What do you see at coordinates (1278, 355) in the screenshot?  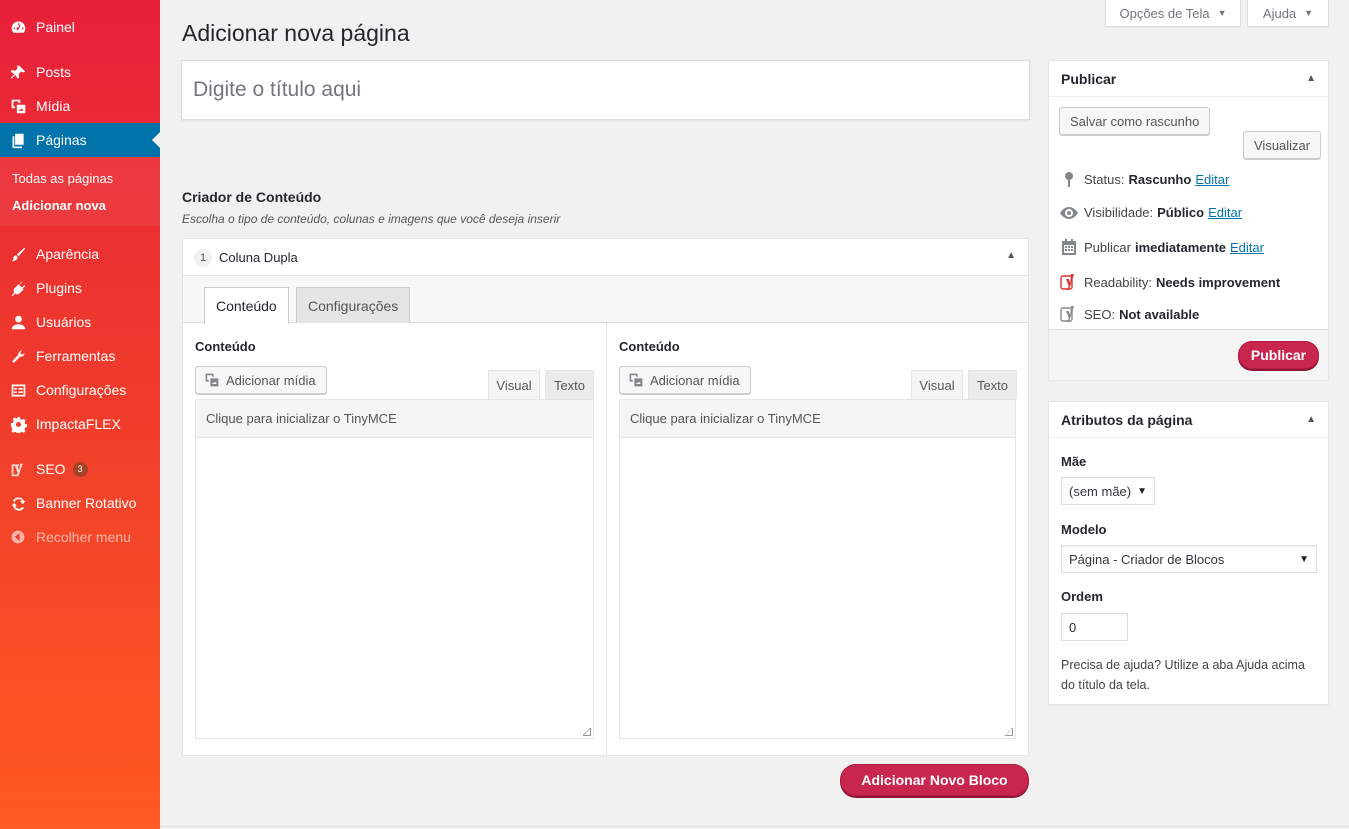 I see `publish-button: Publicar` at bounding box center [1278, 355].